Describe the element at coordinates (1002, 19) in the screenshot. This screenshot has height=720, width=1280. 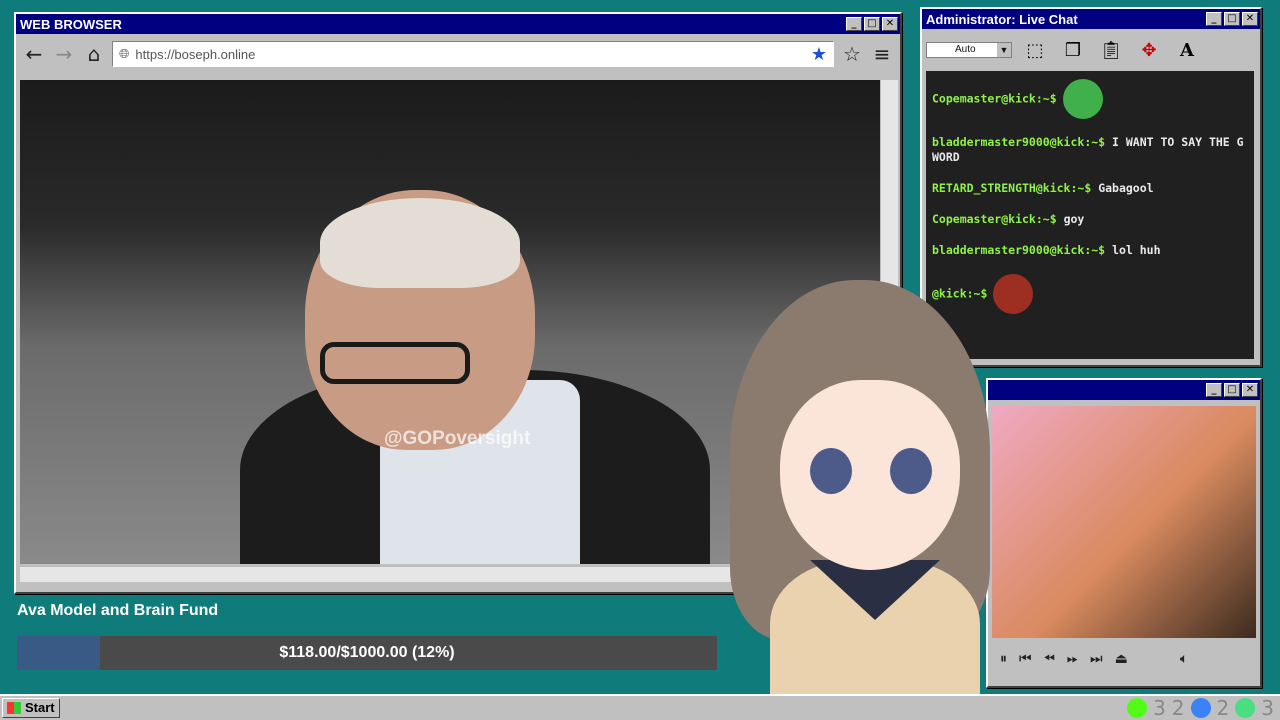
I see `chat-title: Administrator: Live Chat` at that location.